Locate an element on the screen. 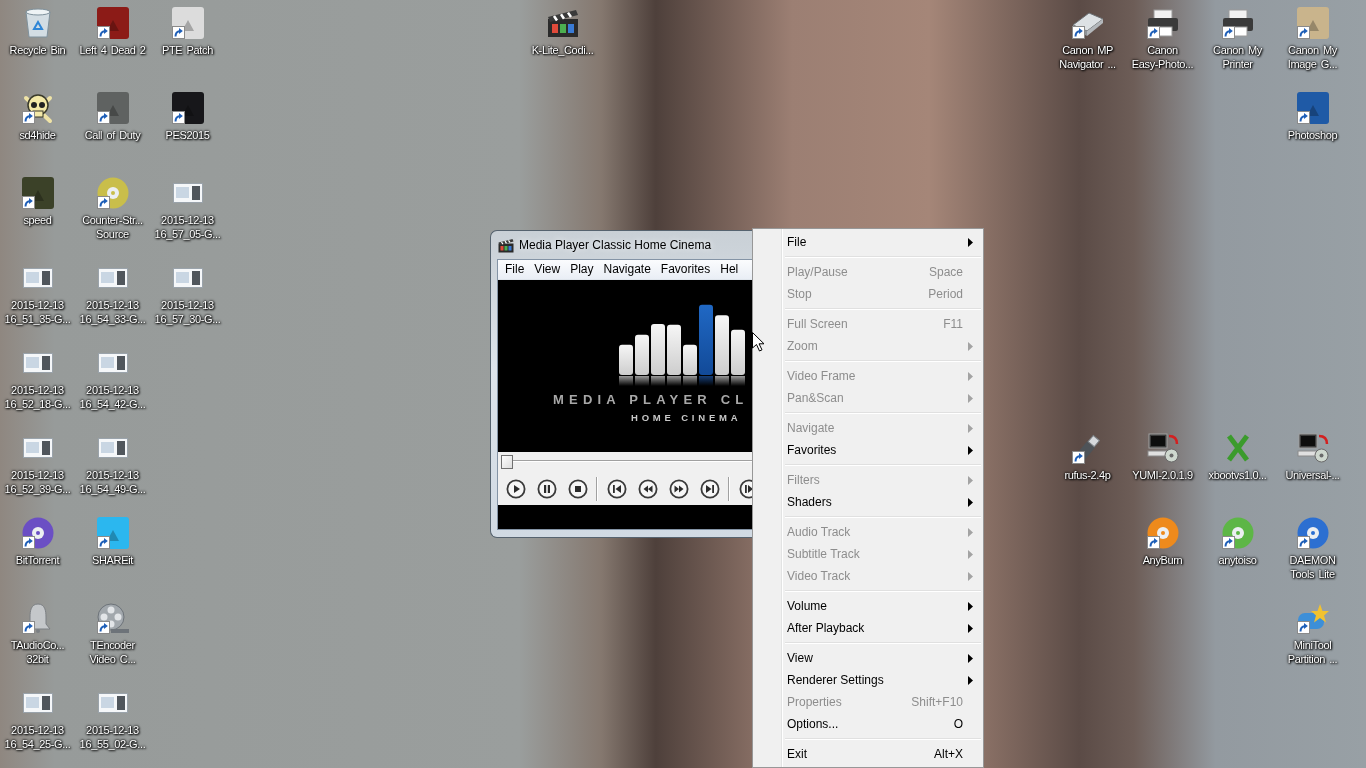  desktop-icon-label: BitTorrent is located at coordinates (37, 560).